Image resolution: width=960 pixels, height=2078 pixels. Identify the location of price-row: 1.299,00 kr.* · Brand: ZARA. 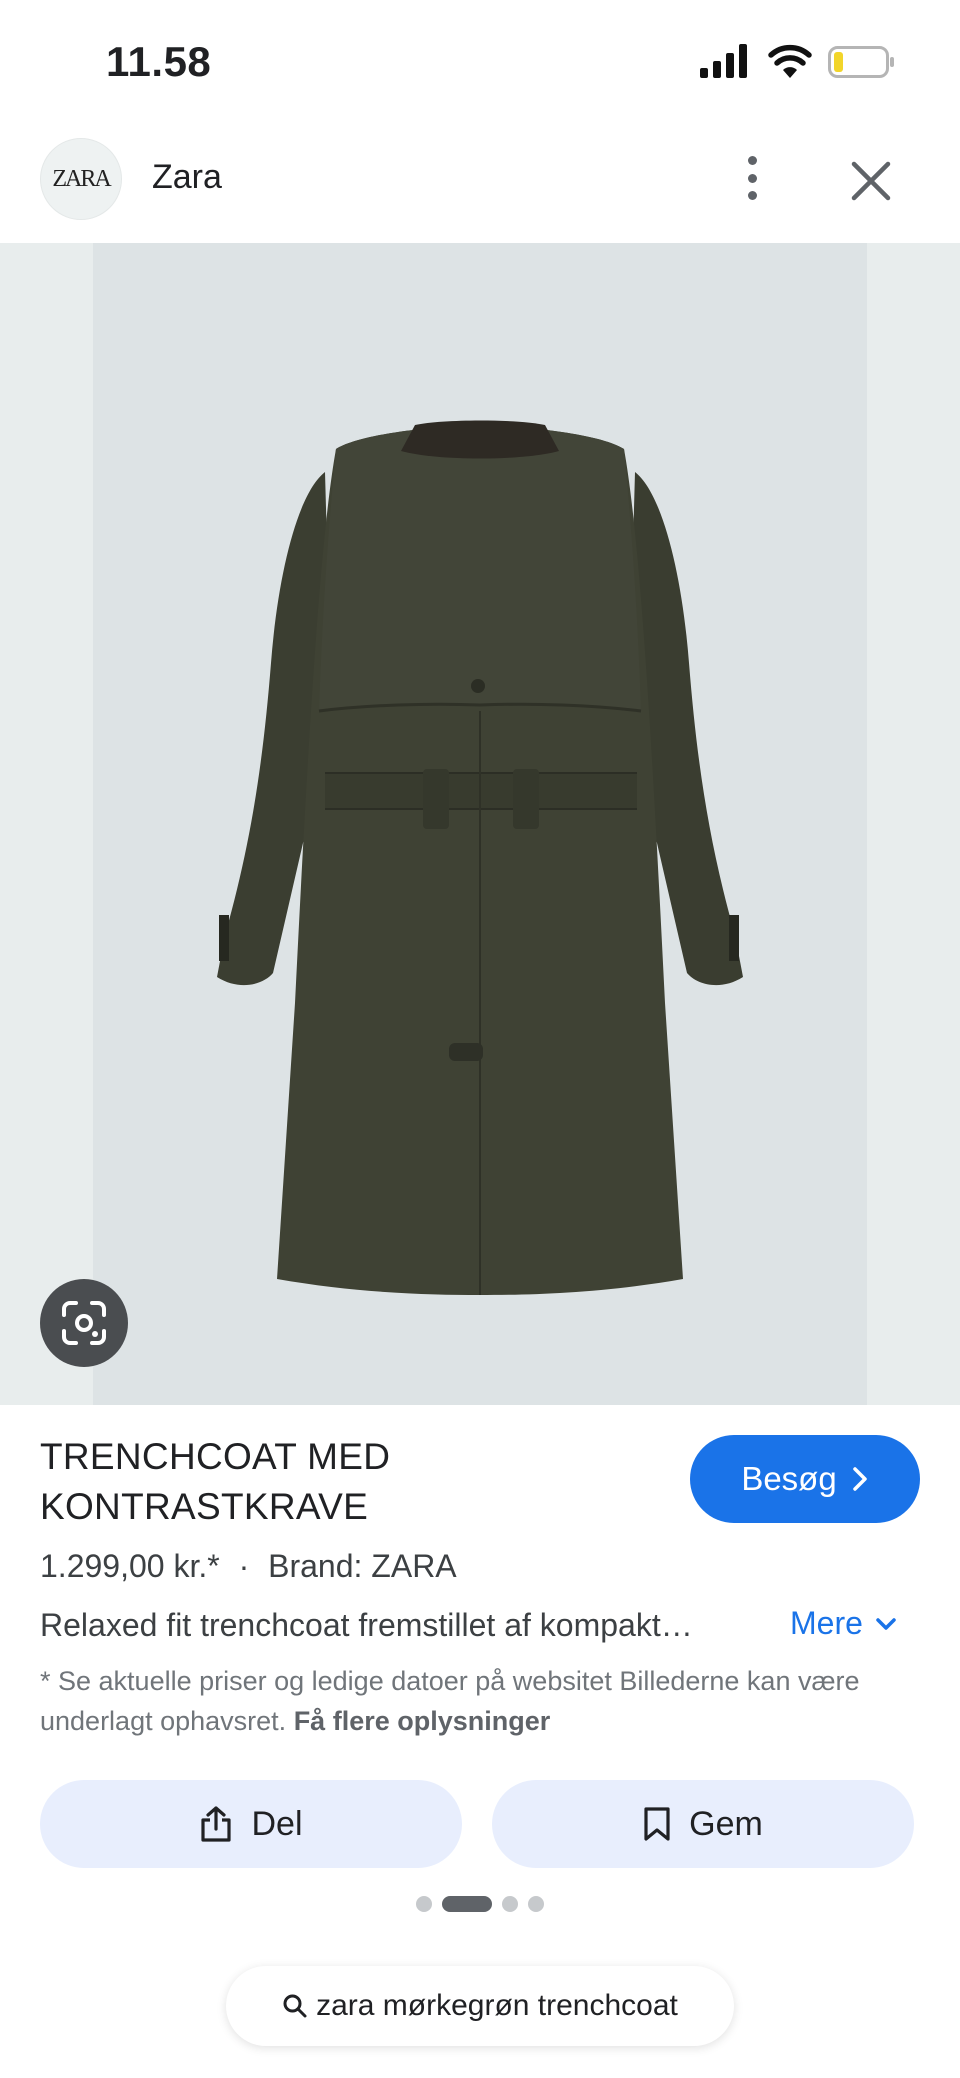
(248, 1566).